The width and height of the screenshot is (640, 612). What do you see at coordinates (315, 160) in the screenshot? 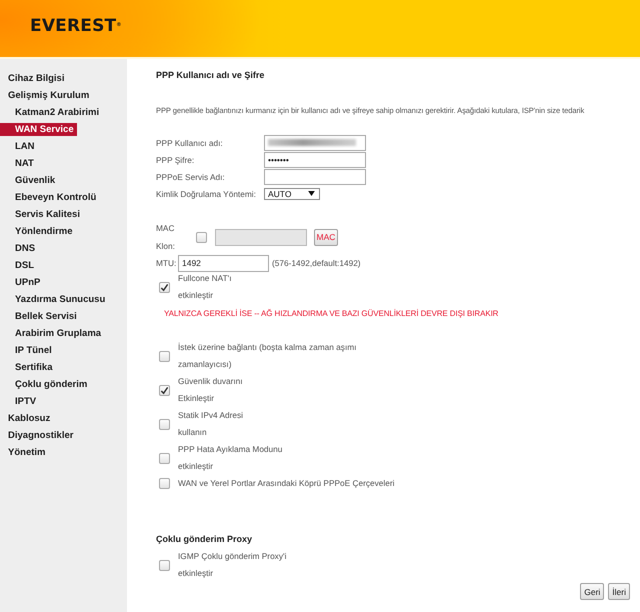
I see `text-field: •••••••` at bounding box center [315, 160].